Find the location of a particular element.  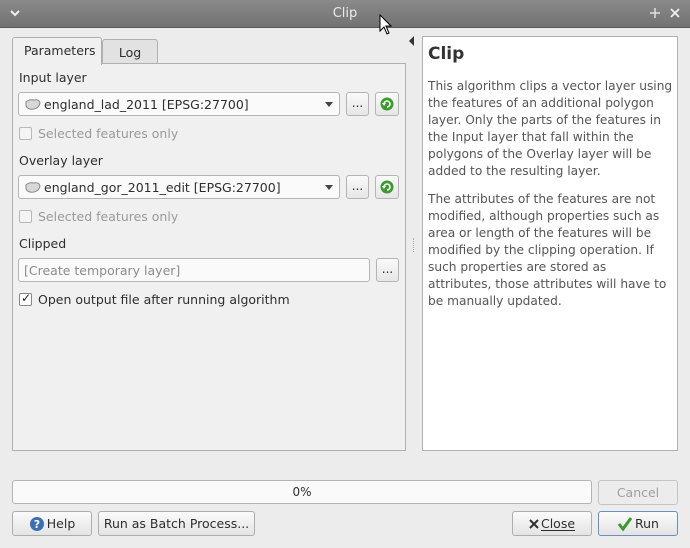

input-layer-iterate-button is located at coordinates (387, 104).